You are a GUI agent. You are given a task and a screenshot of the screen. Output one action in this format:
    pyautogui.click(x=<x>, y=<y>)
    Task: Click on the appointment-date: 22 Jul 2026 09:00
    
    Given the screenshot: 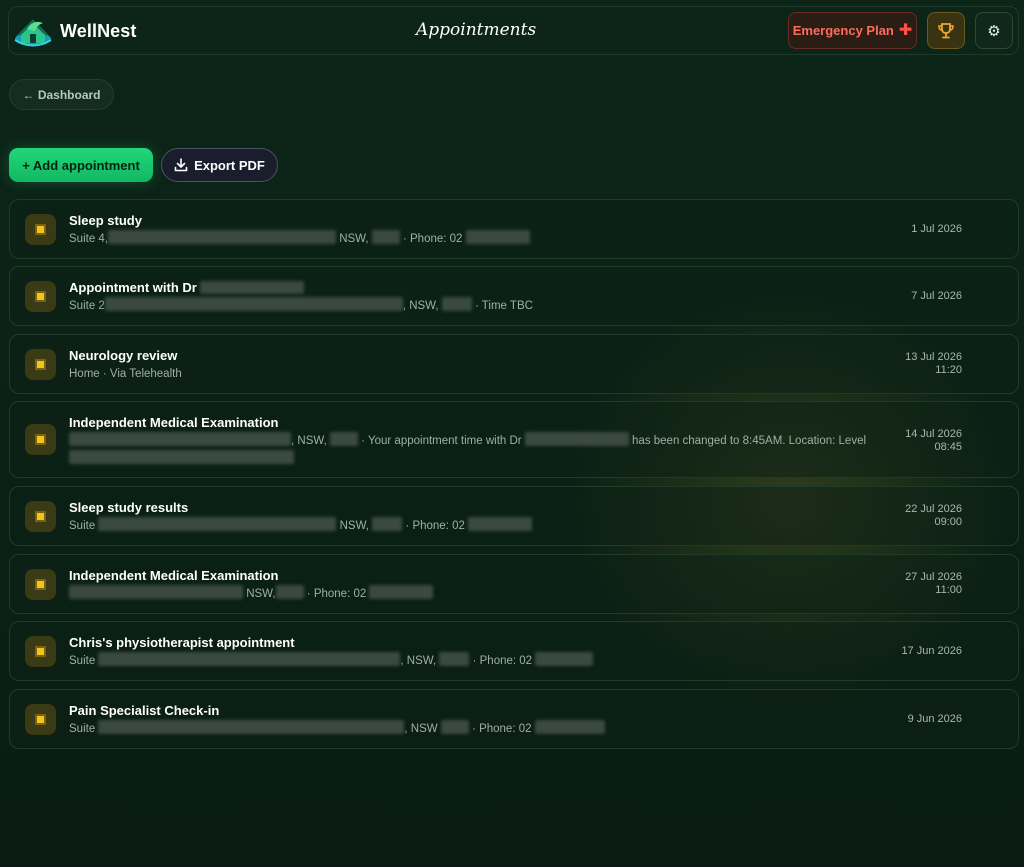 What is the action you would take?
    pyautogui.click(x=933, y=515)
    